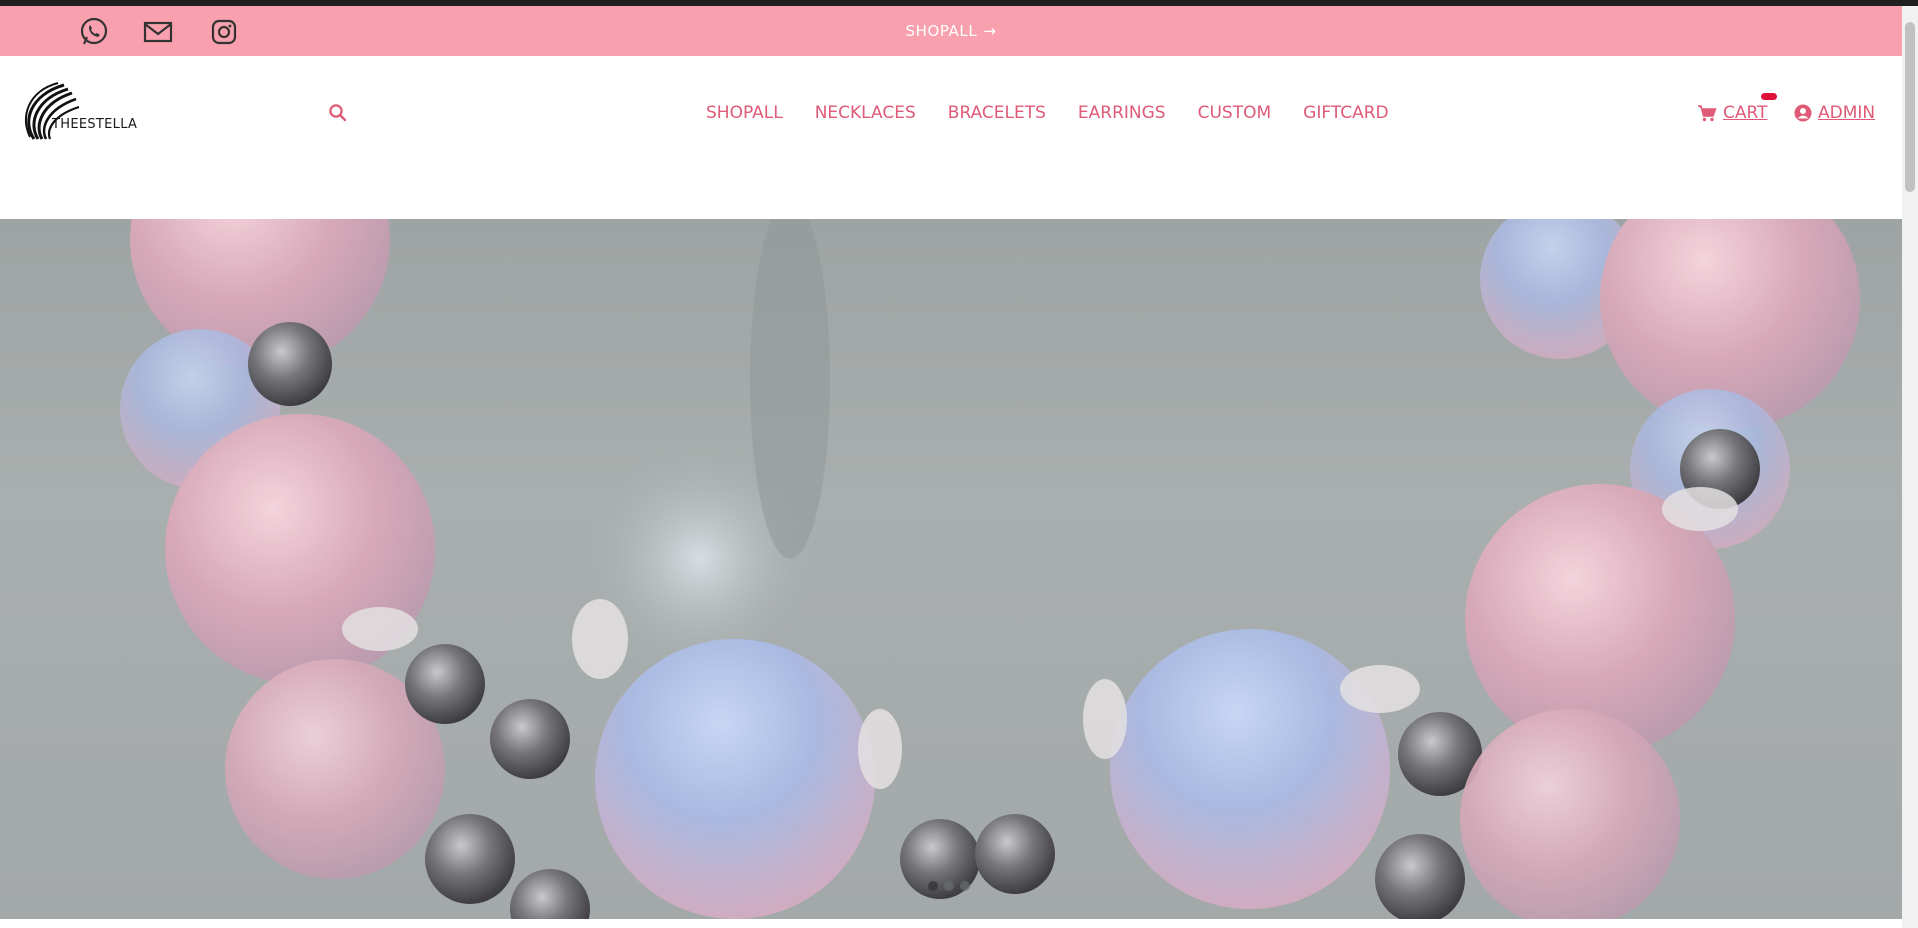 This screenshot has height=928, width=1918. I want to click on nav-item-bracelets: BRACELETS, so click(997, 113).